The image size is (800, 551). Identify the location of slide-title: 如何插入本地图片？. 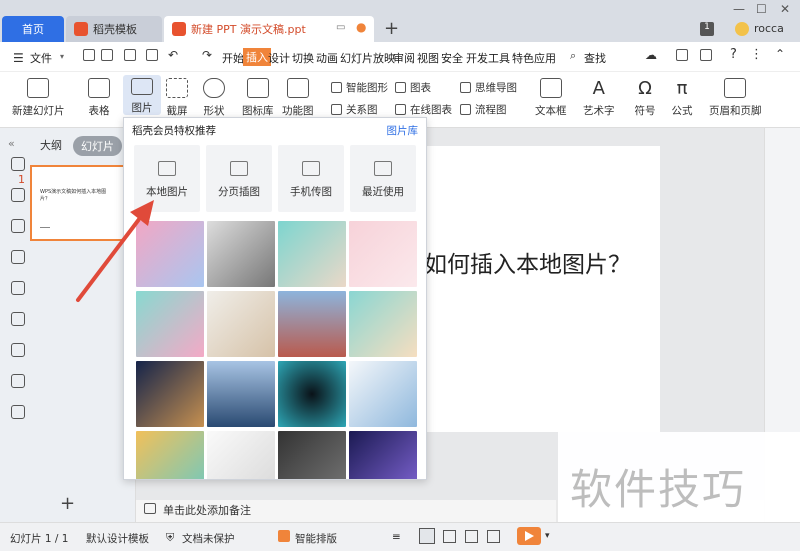
(529, 265).